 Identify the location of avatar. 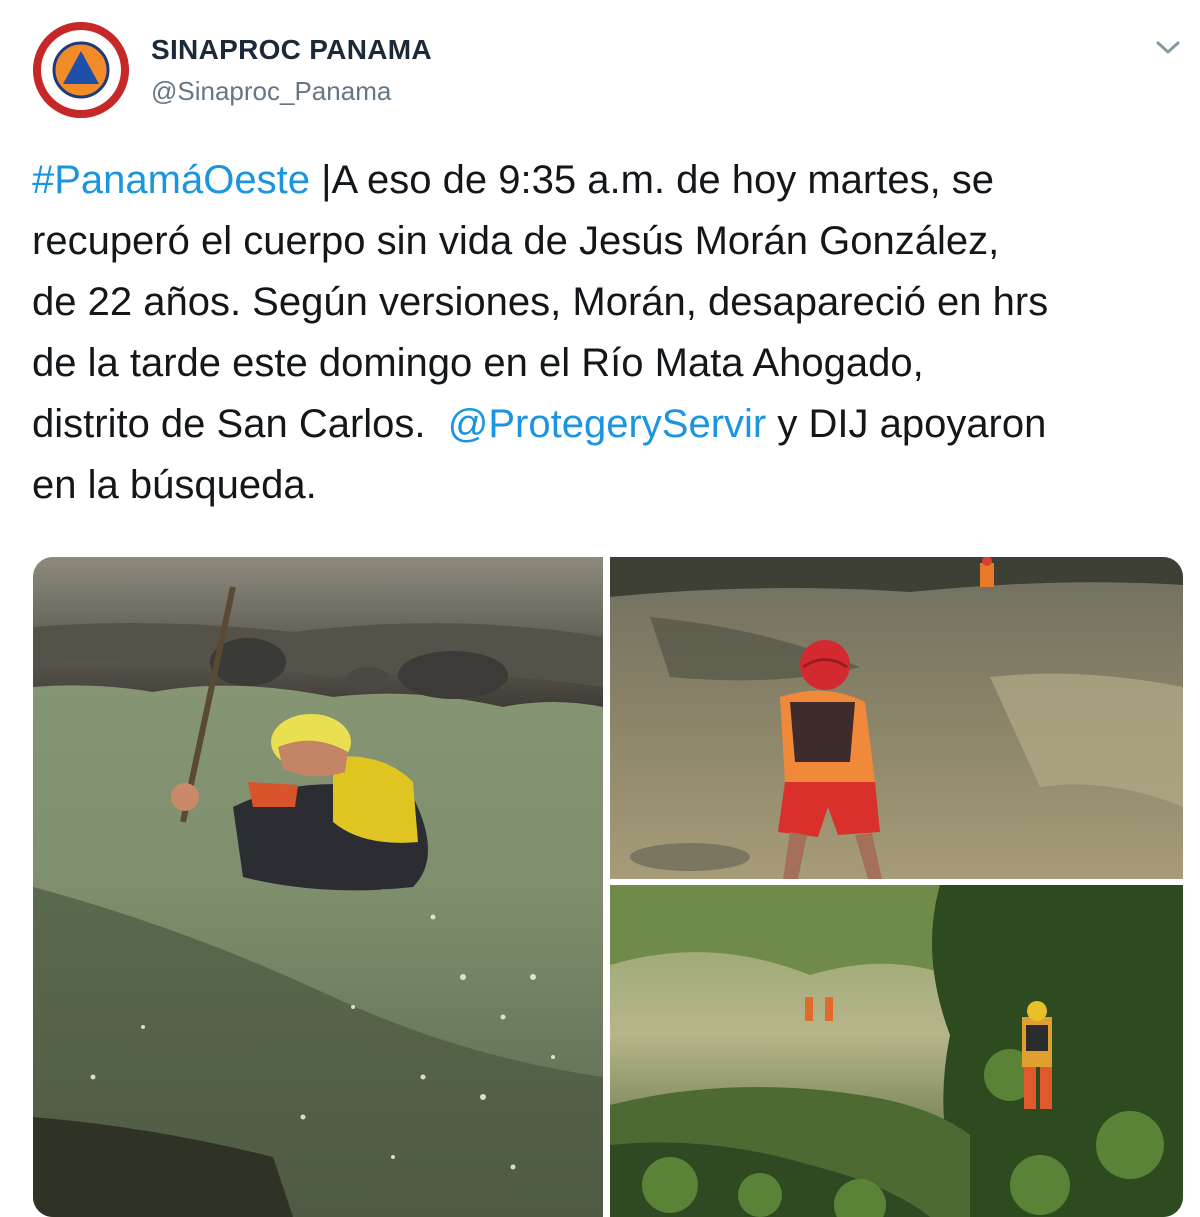
(81, 70).